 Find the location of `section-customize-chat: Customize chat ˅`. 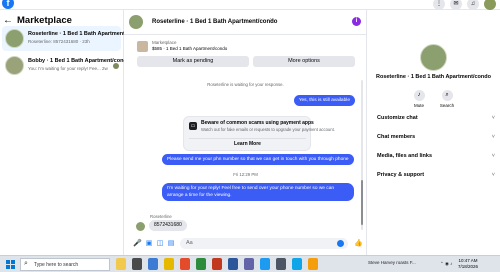

section-customize-chat: Customize chat ˅ is located at coordinates (436, 118).